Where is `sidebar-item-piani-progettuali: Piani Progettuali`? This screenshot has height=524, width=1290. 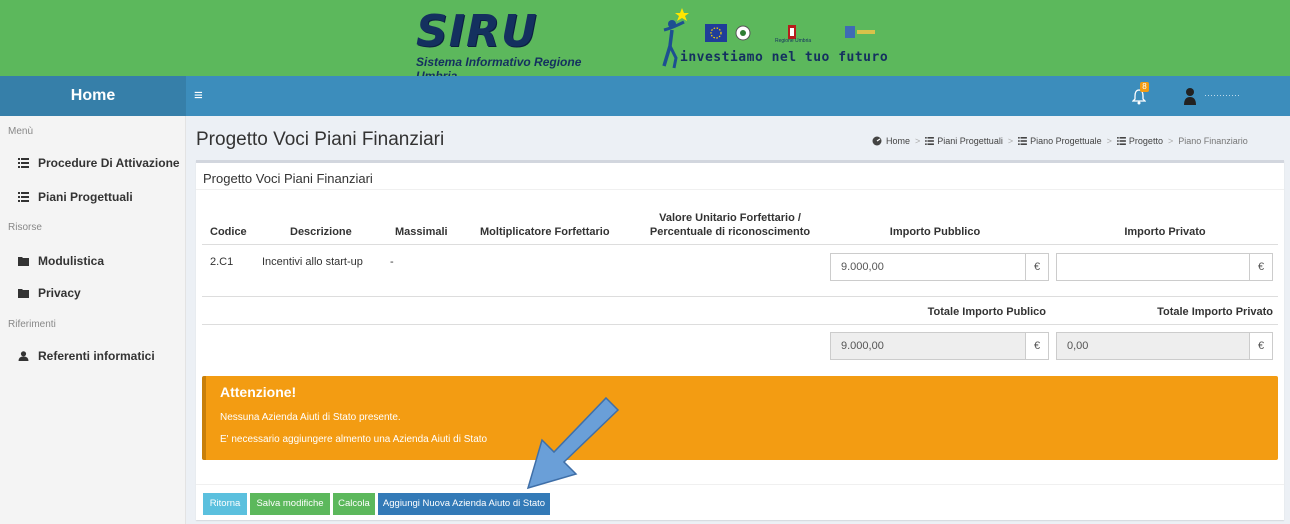
sidebar-item-piani-progettuali: Piani Progettuali is located at coordinates (75, 197).